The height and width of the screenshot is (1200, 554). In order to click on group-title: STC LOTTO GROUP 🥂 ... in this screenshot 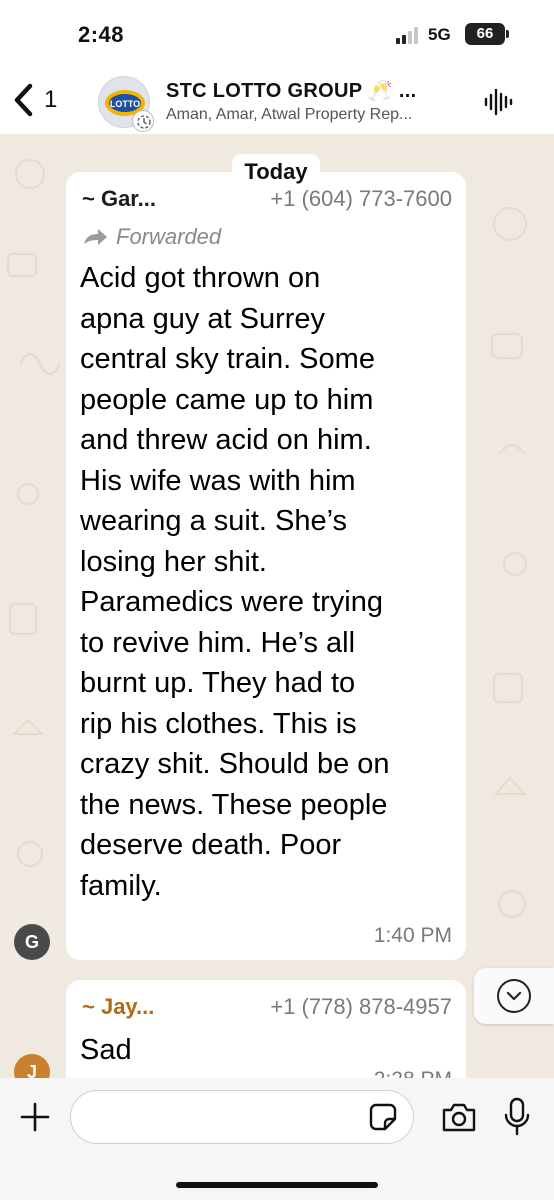, I will do `click(291, 90)`.